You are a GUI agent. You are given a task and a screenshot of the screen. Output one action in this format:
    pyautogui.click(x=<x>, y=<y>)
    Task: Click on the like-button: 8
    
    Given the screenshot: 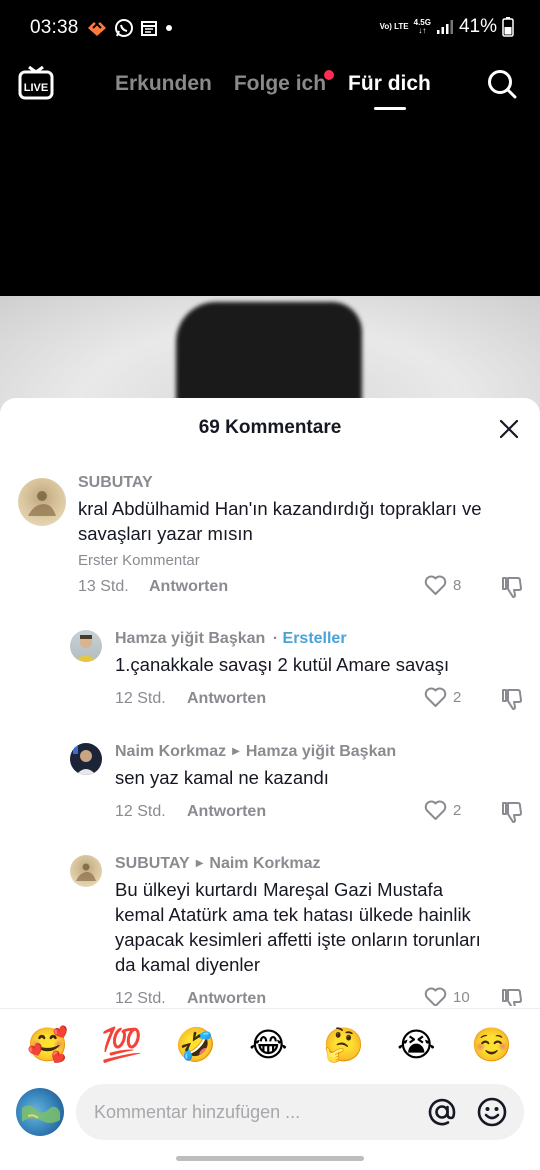 What is the action you would take?
    pyautogui.click(x=442, y=585)
    